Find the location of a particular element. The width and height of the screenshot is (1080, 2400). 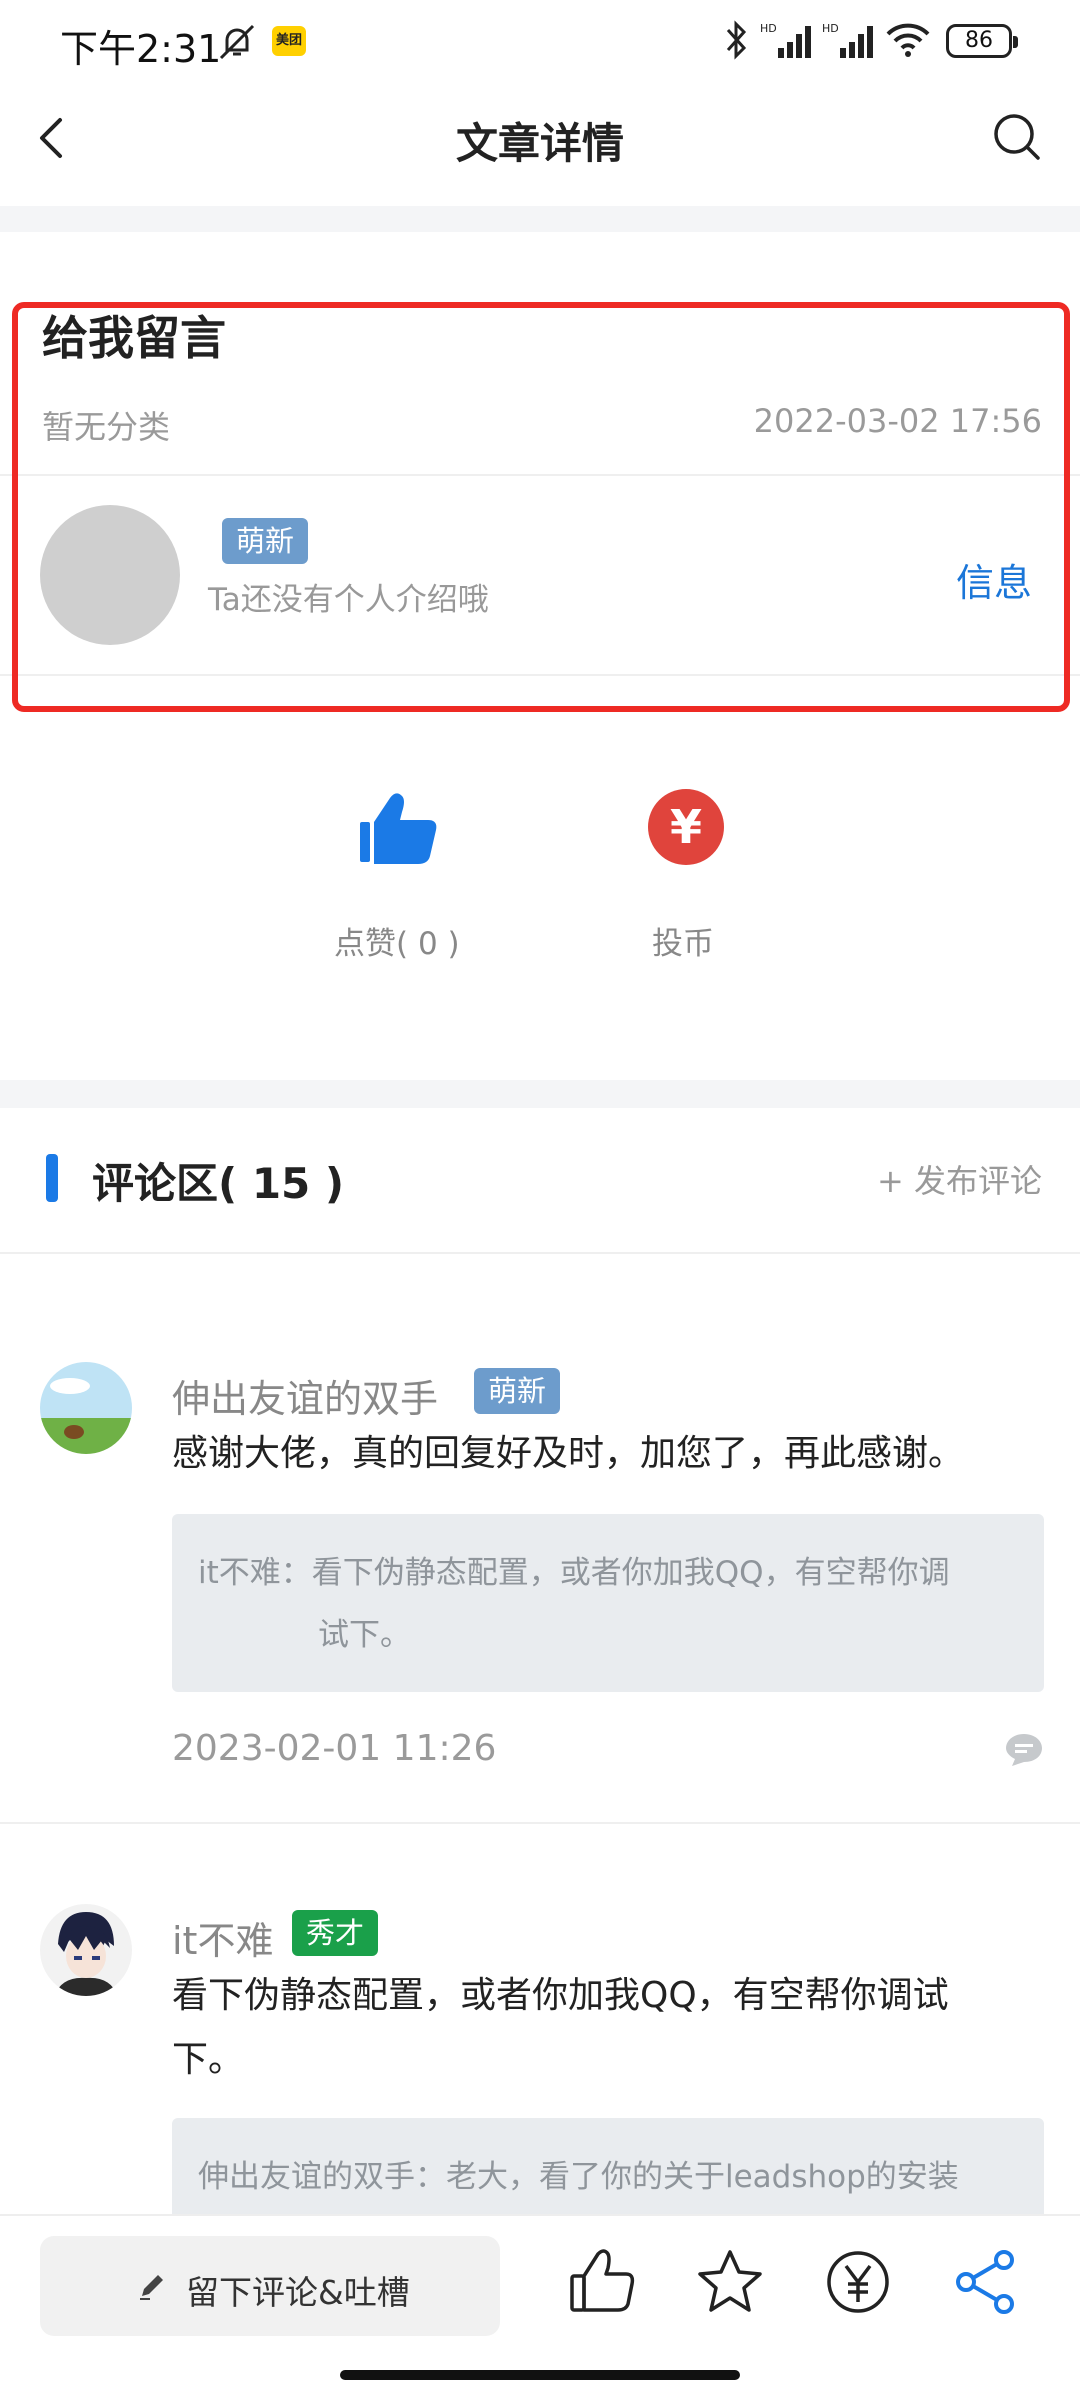

comment-text-line: 下。 is located at coordinates (208, 2059).